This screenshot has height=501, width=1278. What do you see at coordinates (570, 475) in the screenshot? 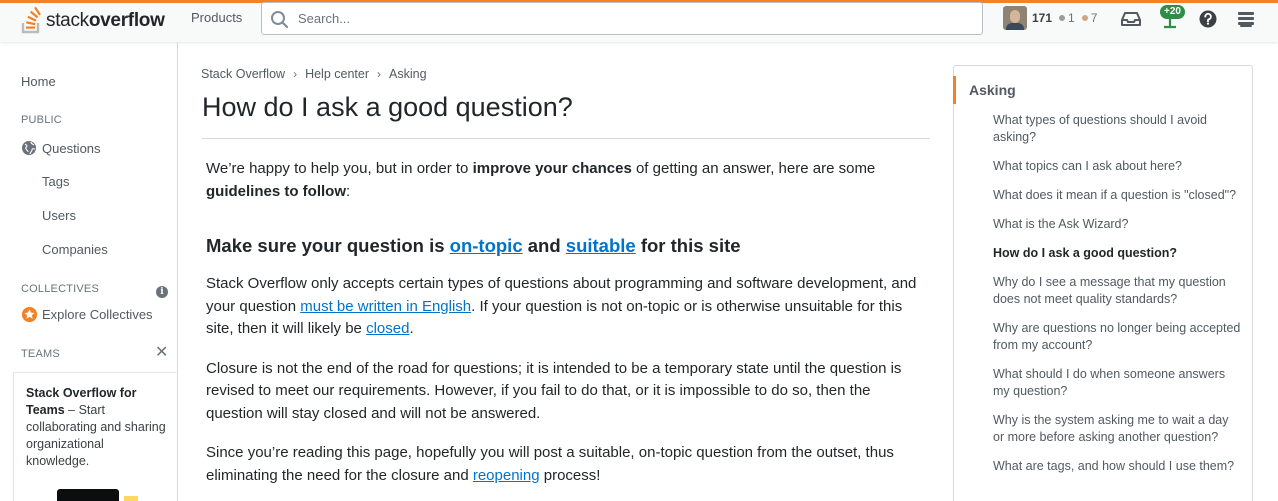
I see `paragraph-text: process!` at bounding box center [570, 475].